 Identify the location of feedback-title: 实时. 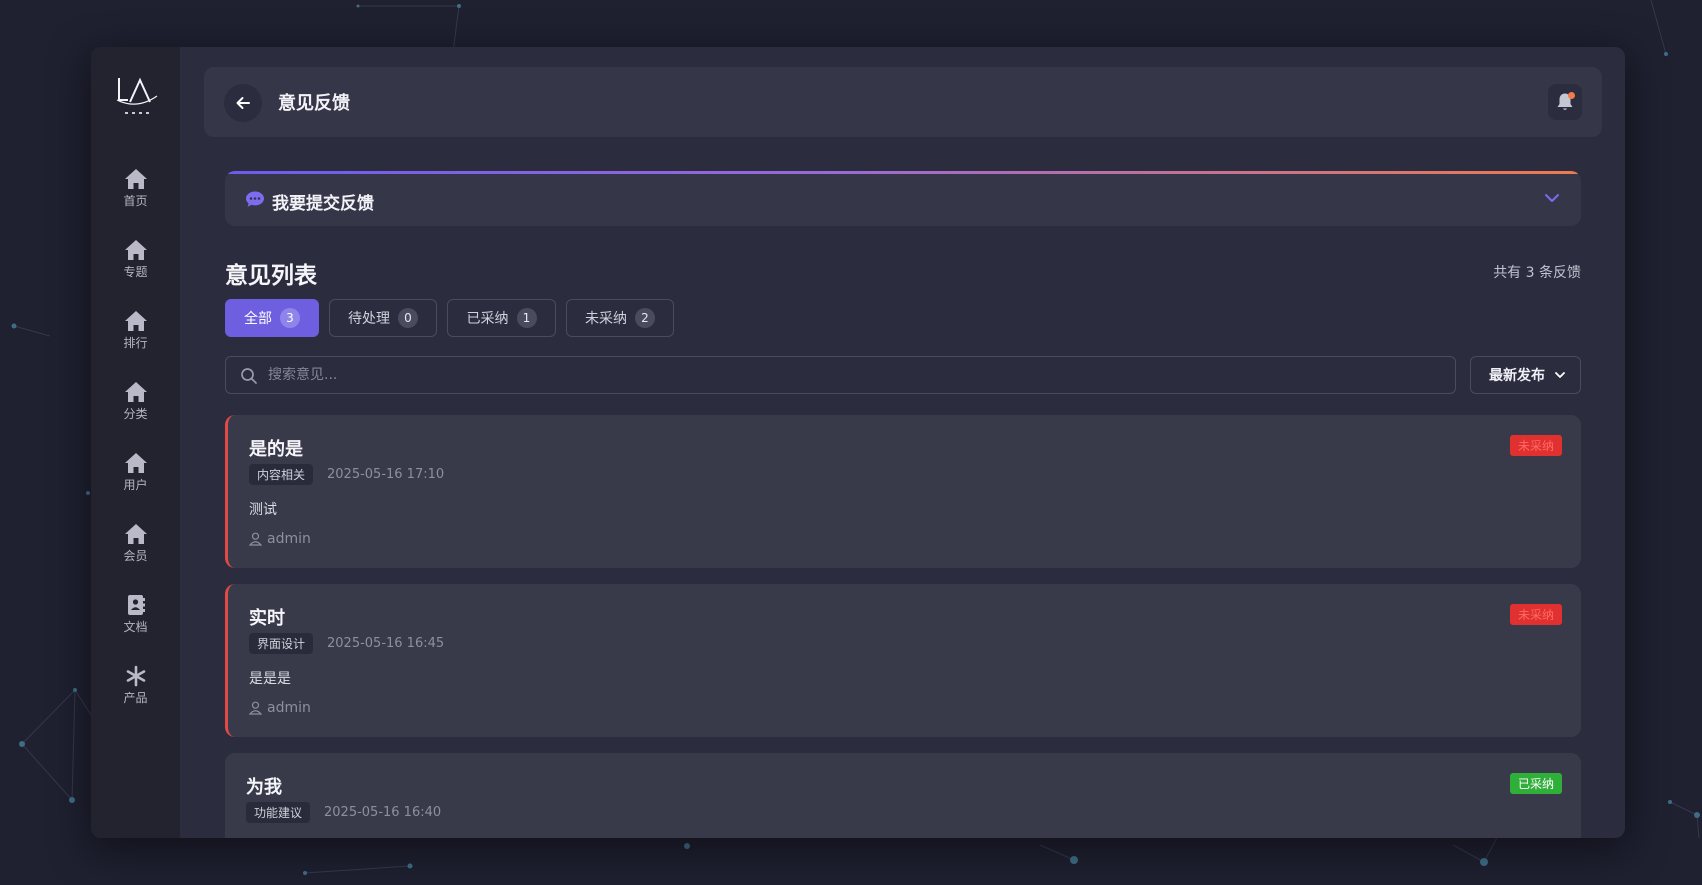
(267, 618).